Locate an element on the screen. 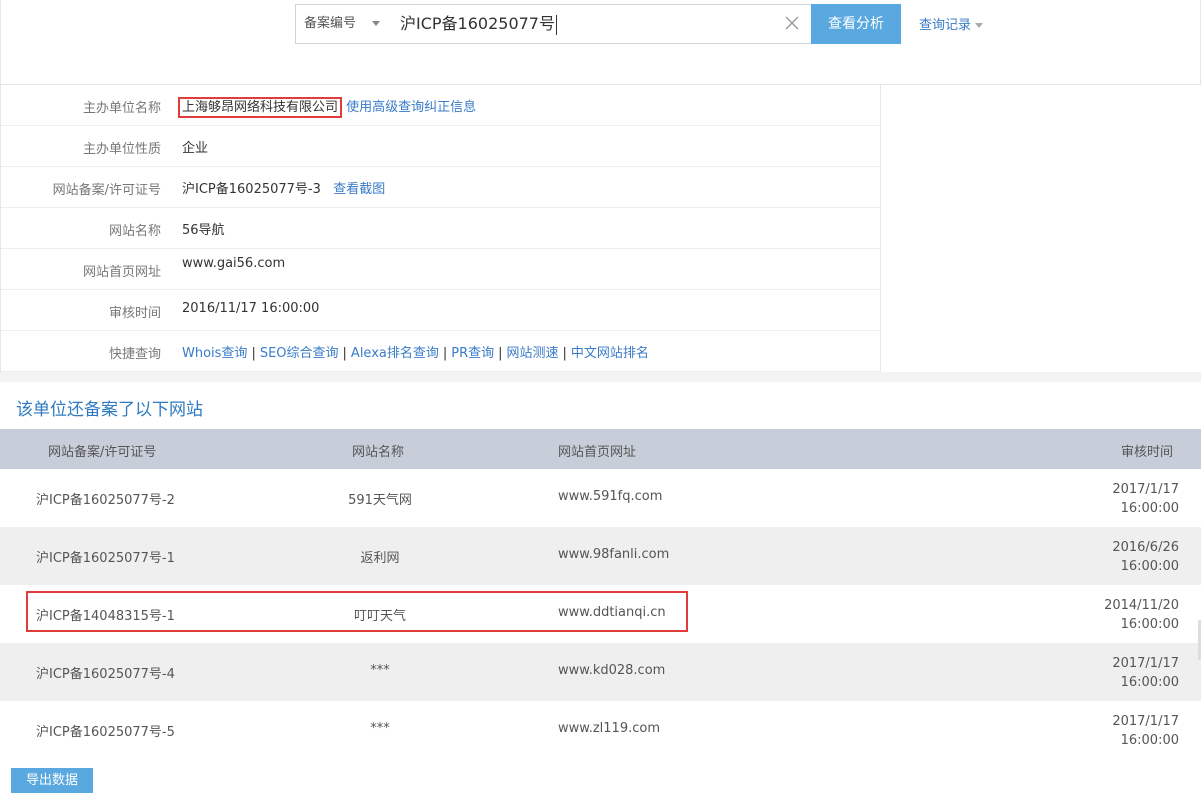  cell-url: www.zl119.com is located at coordinates (609, 728).